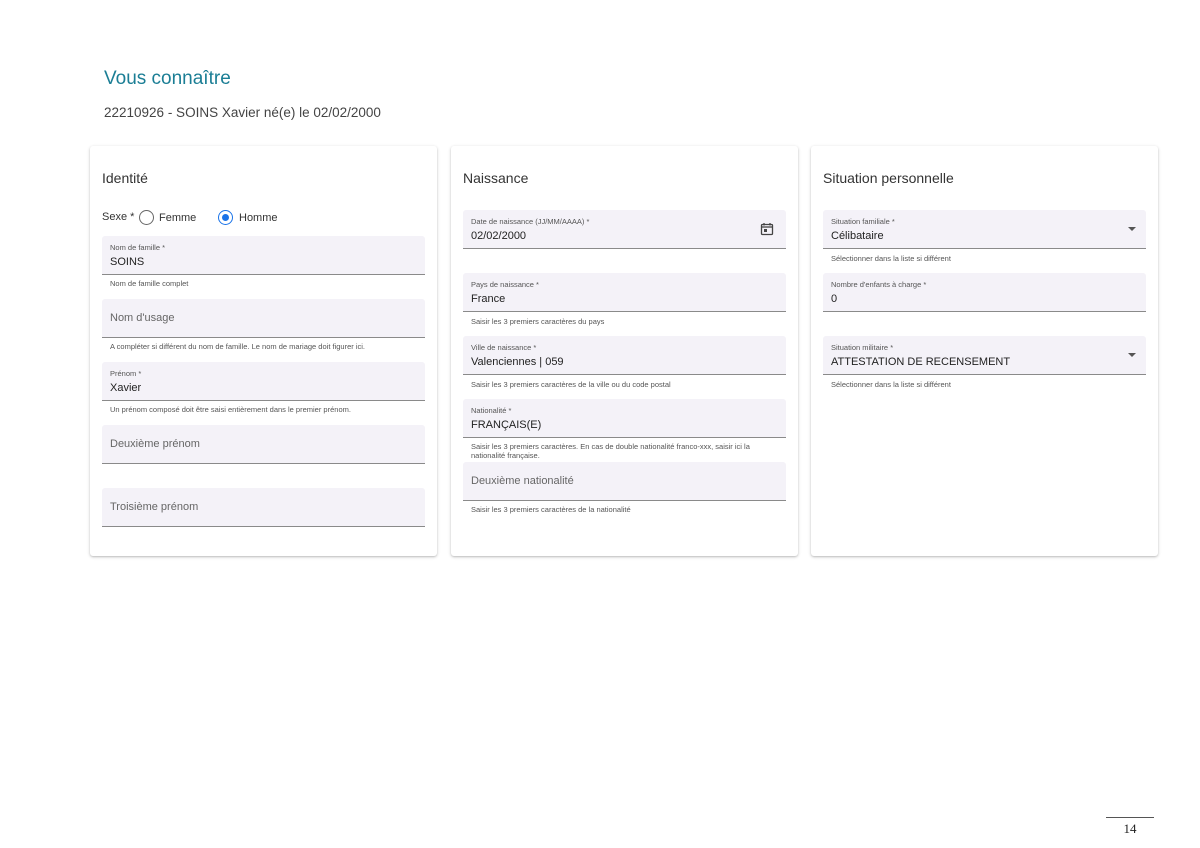  What do you see at coordinates (505, 284) in the screenshot?
I see `pays-naissance-label: Pays de naissance *` at bounding box center [505, 284].